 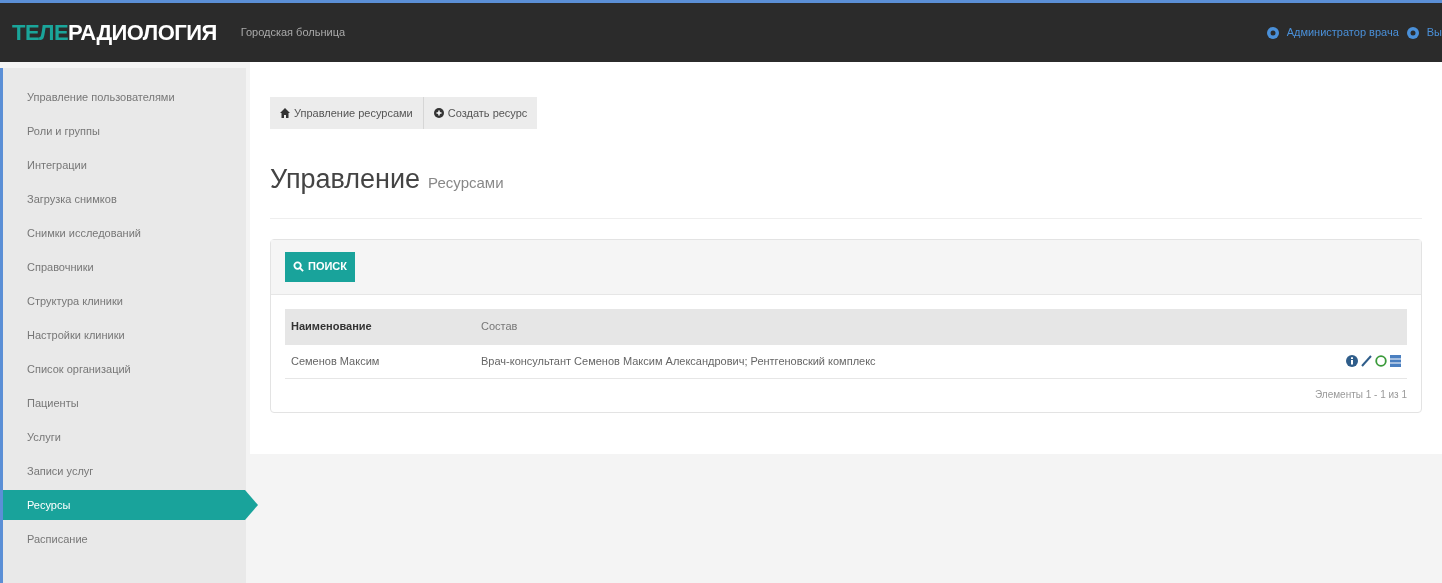 I want to click on sidebar-item: Управление пользователями, so click(x=124, y=97).